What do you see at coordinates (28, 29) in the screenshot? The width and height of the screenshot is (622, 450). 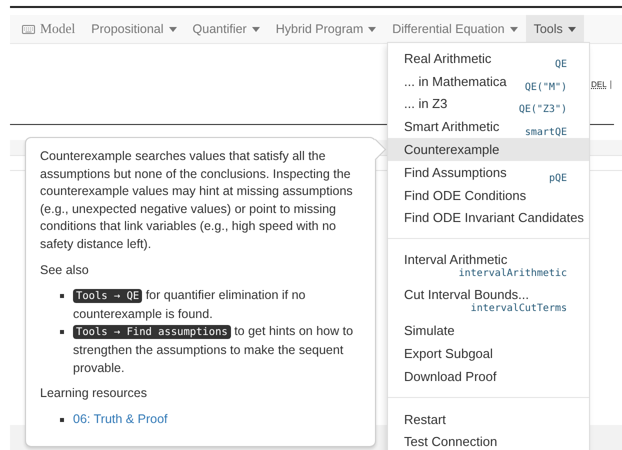 I see `keyboard-icon` at bounding box center [28, 29].